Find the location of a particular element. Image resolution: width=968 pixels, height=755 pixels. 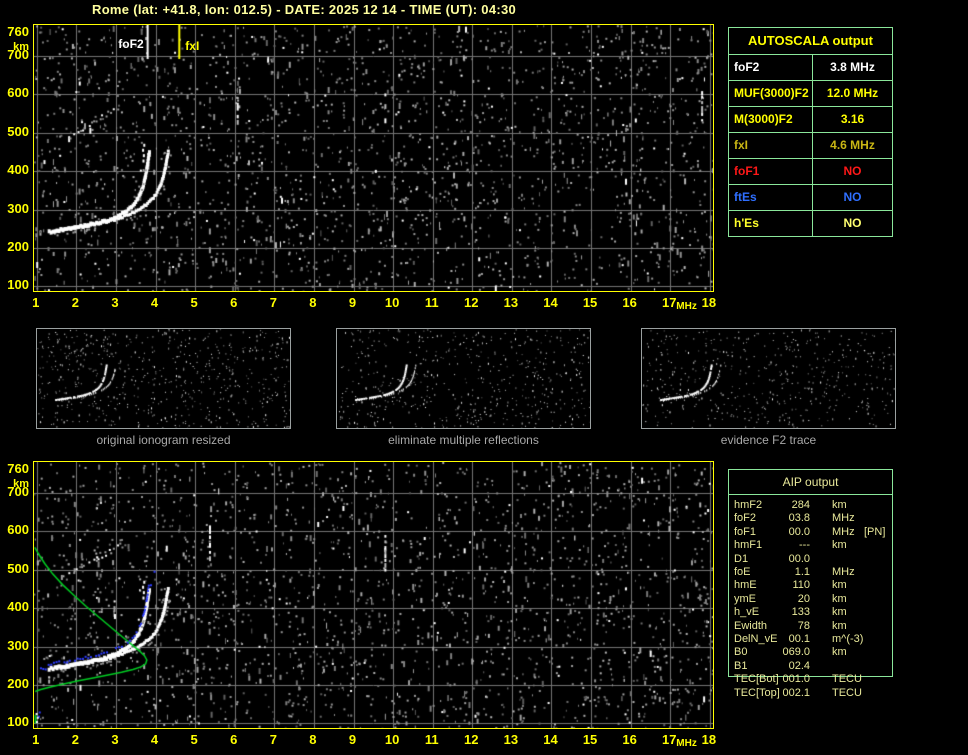

thumbnail-canvas-original is located at coordinates (163, 378).